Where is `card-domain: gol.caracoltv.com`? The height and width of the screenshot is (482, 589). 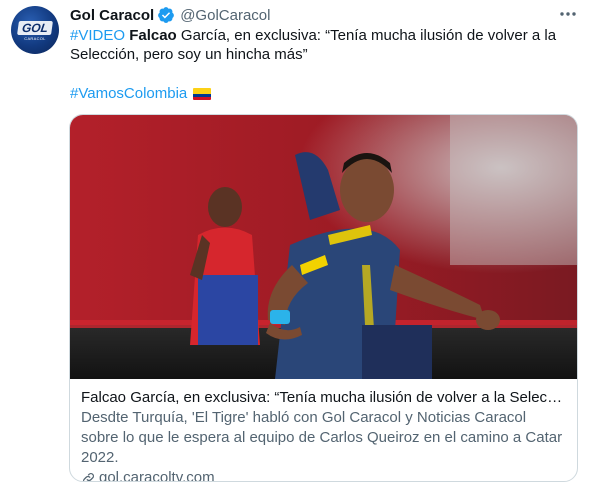
card-domain: gol.caracoltv.com is located at coordinates (324, 475).